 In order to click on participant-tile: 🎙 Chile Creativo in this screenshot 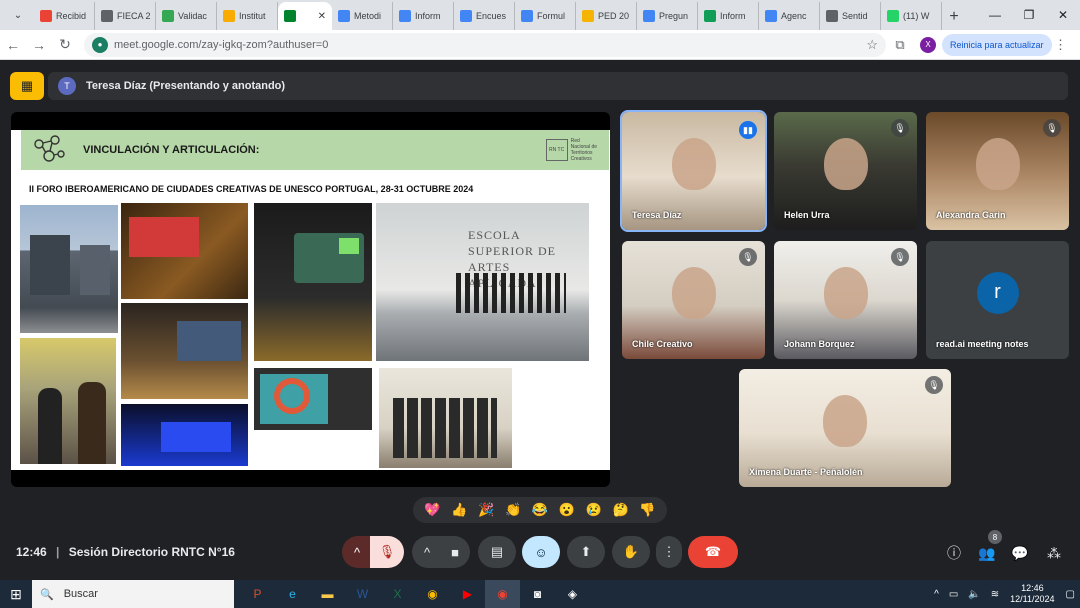, I will do `click(693, 300)`.